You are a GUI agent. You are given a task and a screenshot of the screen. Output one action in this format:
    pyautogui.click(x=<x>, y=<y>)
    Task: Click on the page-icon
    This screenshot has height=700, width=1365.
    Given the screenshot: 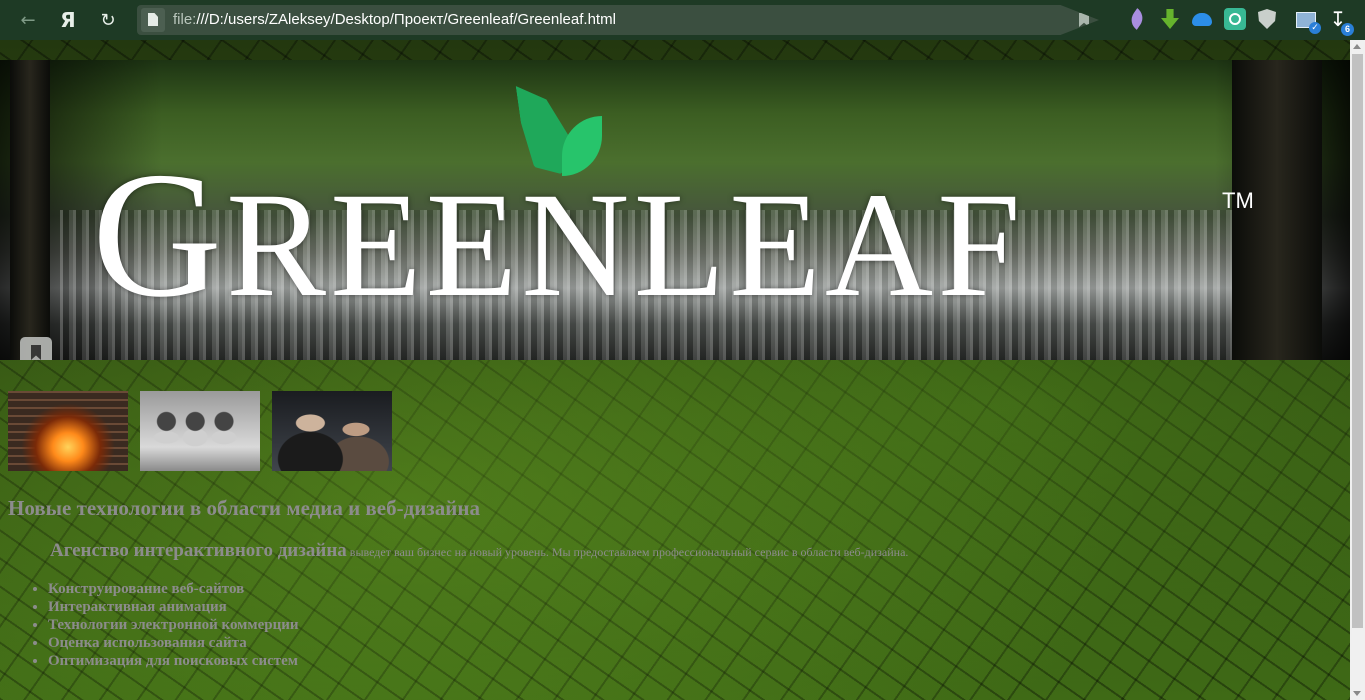 What is the action you would take?
    pyautogui.click(x=153, y=20)
    